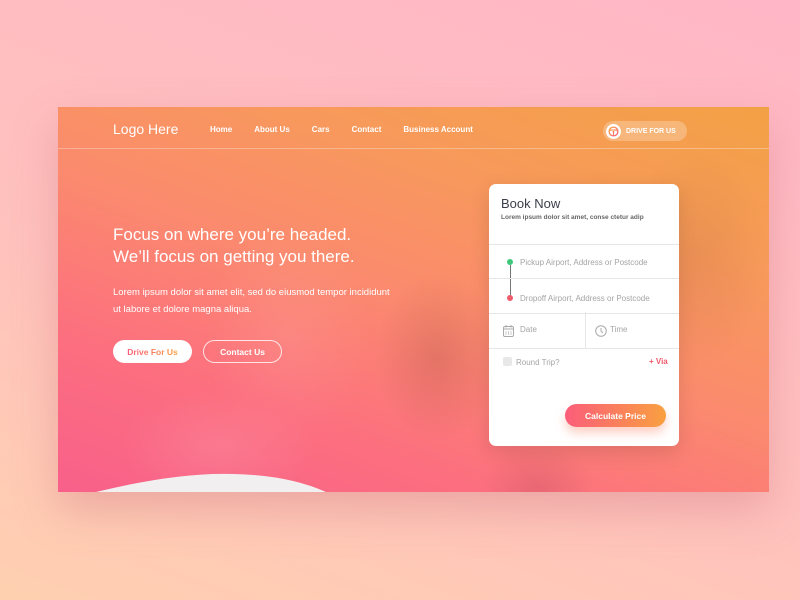 The image size is (800, 600). I want to click on nav-link-business-account: Business Account, so click(438, 129).